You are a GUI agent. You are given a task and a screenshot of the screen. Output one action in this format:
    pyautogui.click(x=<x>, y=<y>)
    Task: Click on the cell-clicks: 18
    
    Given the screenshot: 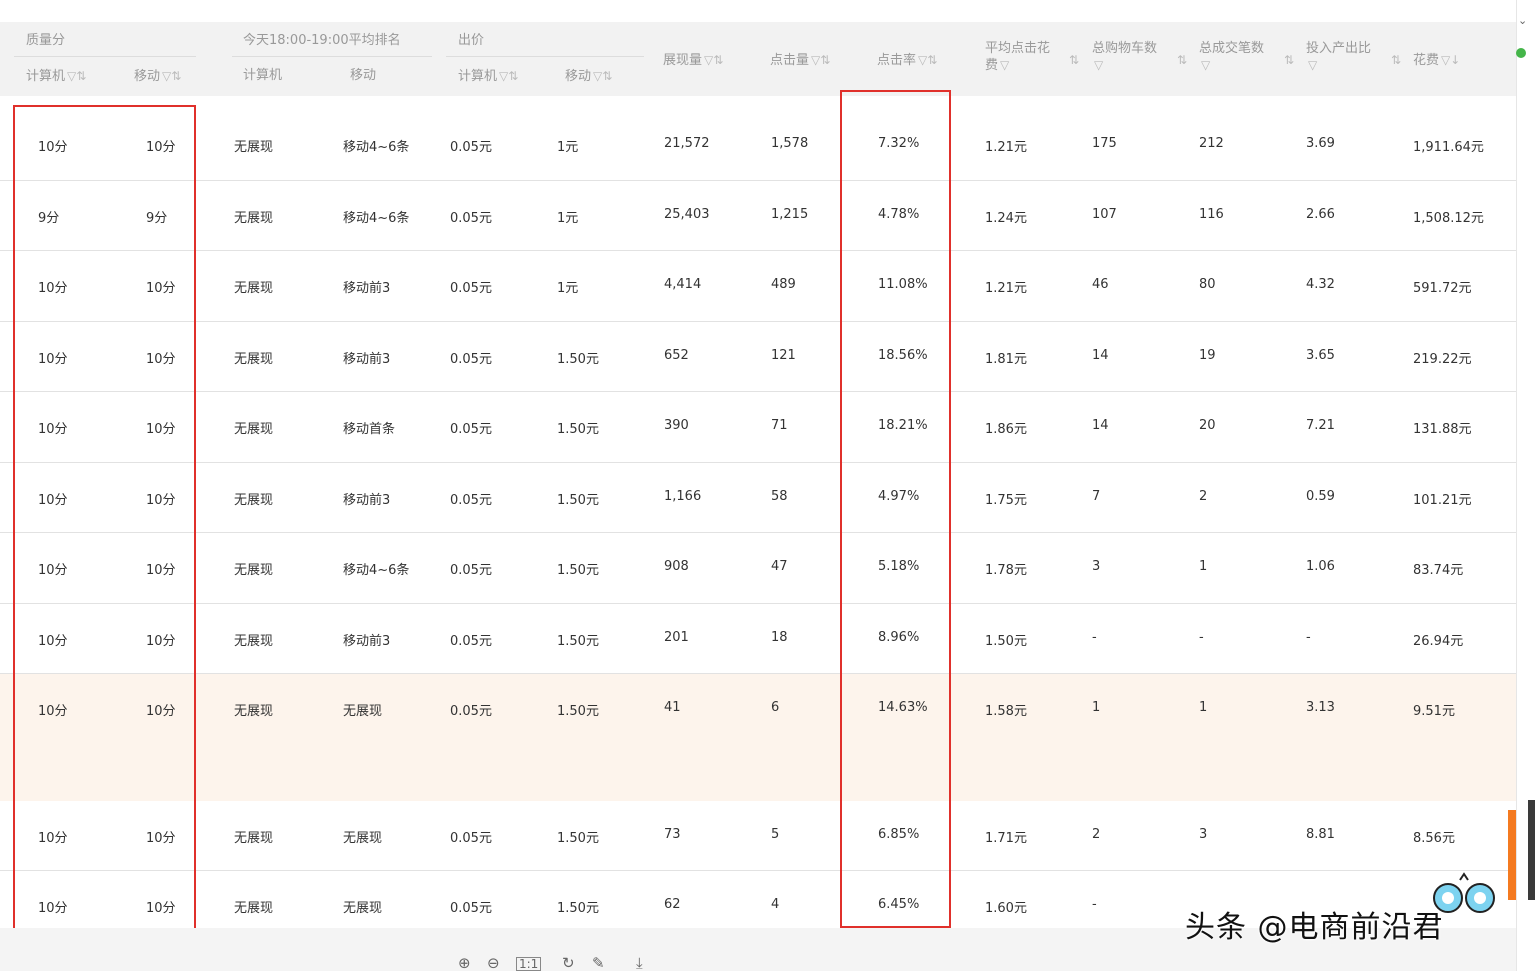 What is the action you would take?
    pyautogui.click(x=779, y=637)
    